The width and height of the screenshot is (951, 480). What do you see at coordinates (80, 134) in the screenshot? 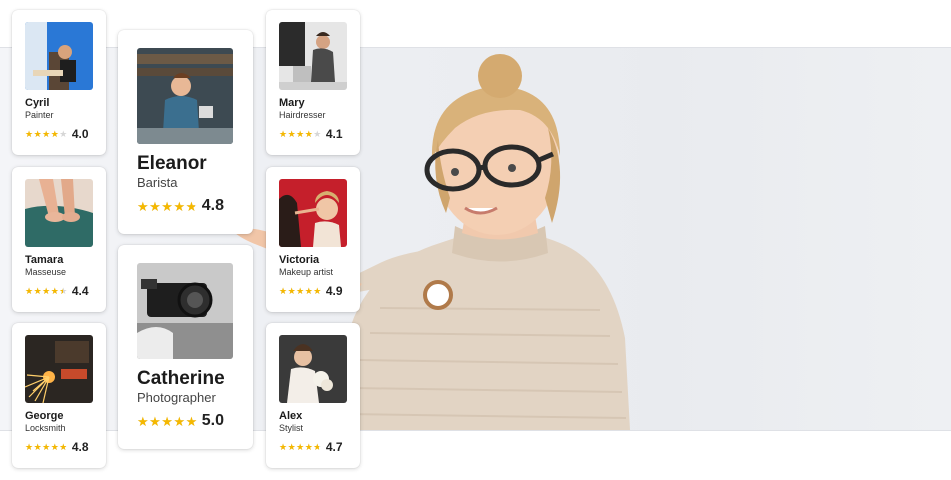
I see `rating-score: 4.0` at bounding box center [80, 134].